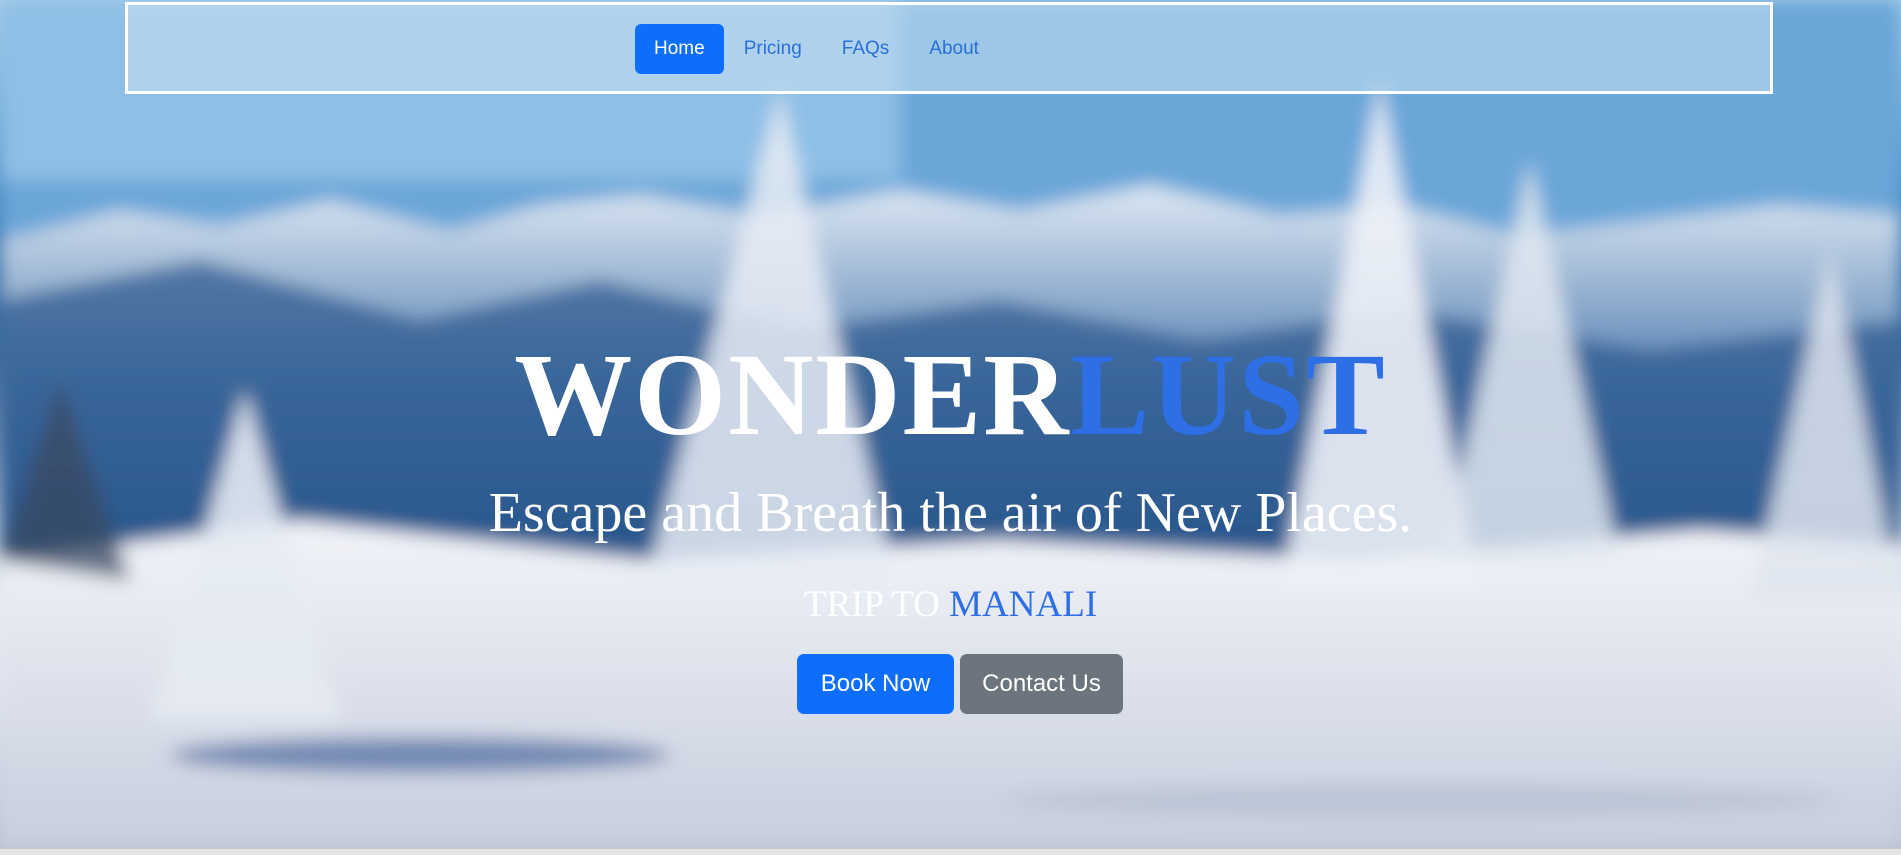 Image resolution: width=1901 pixels, height=855 pixels. I want to click on trip-heading: TRIP TO MANALI, so click(950, 605).